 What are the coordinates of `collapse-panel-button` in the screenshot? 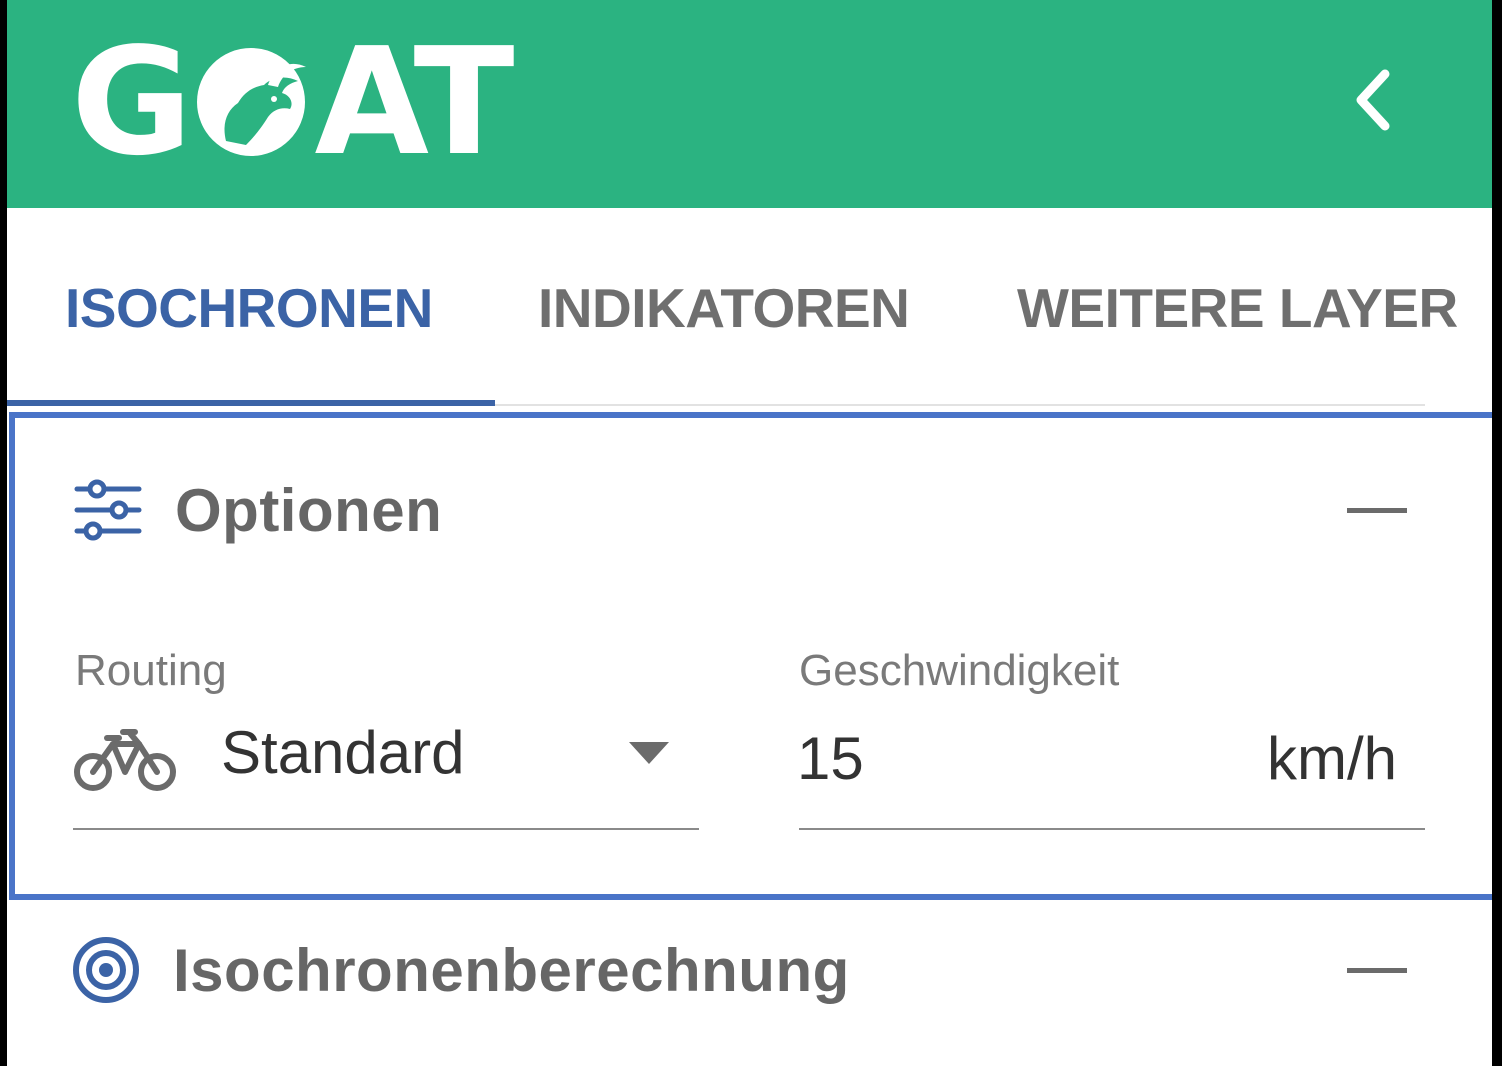 It's located at (1375, 100).